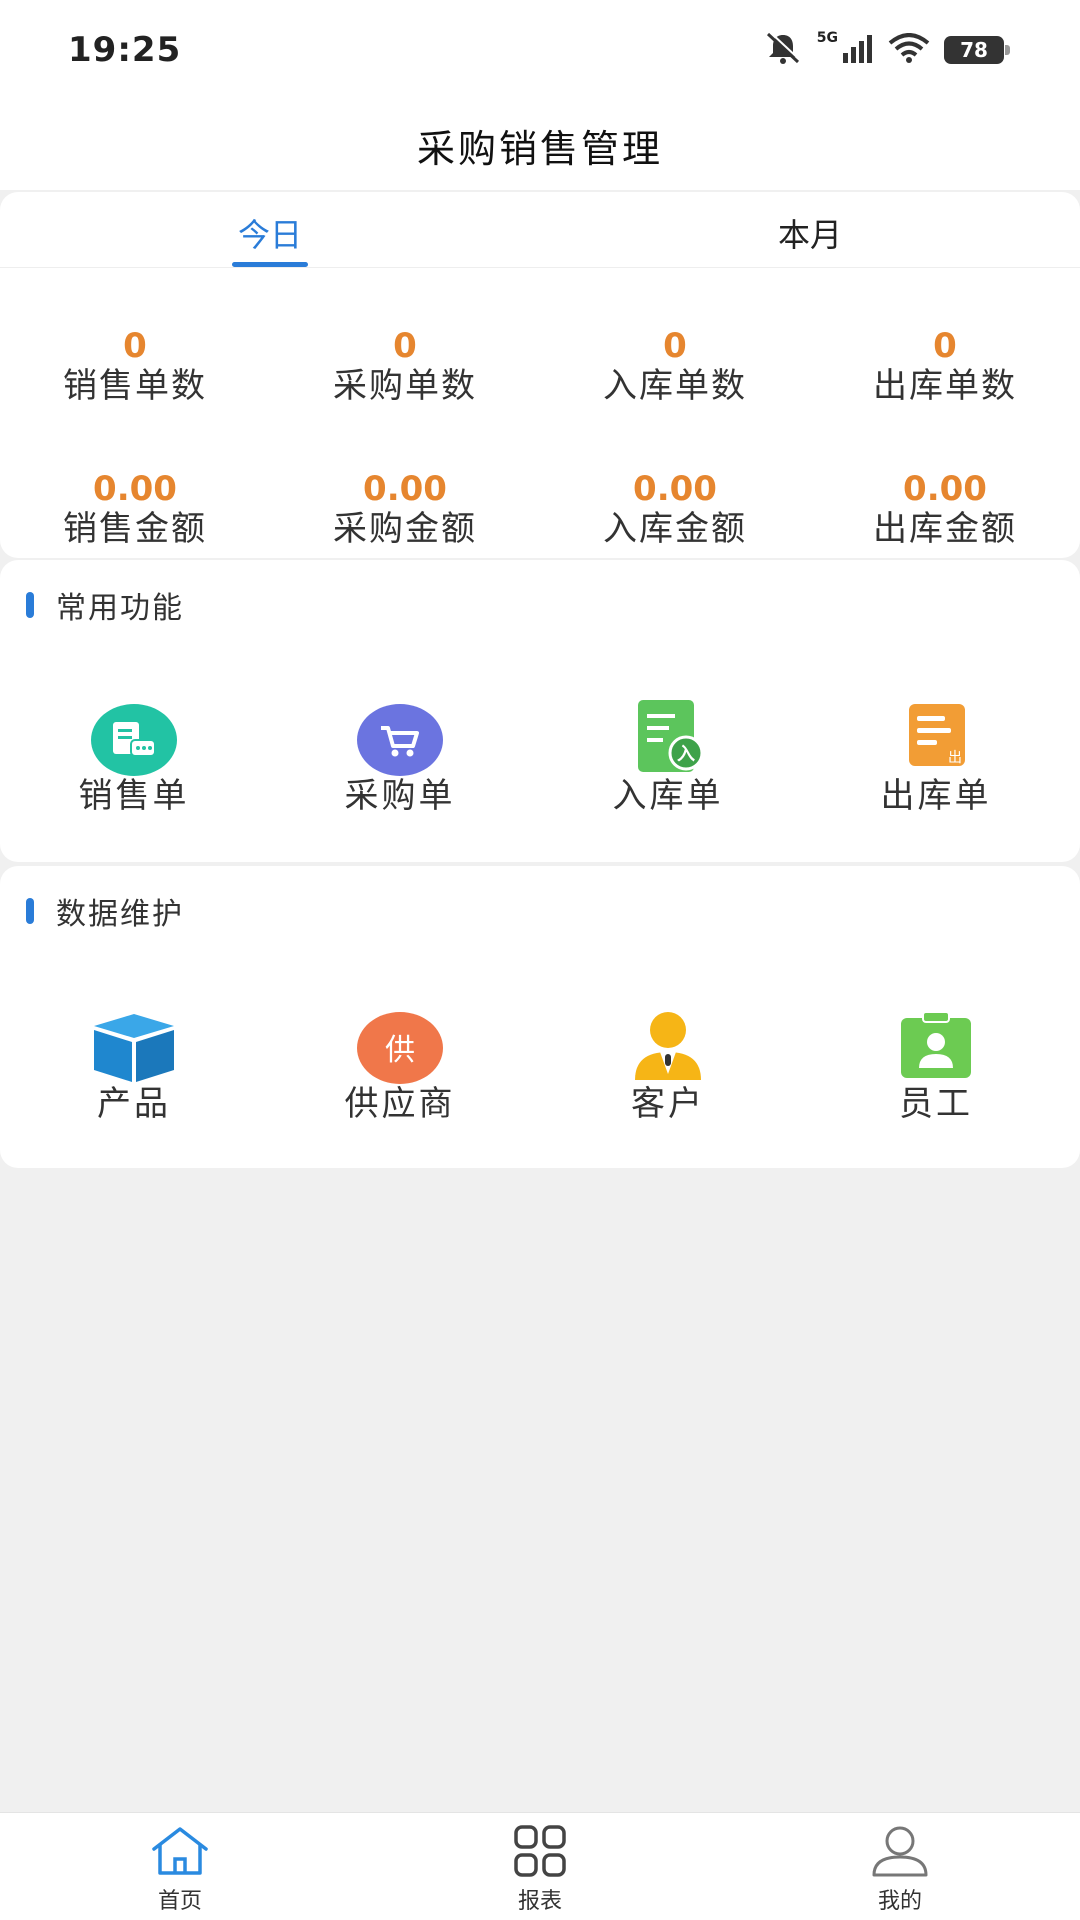  What do you see at coordinates (909, 50) in the screenshot?
I see `wifi-icon` at bounding box center [909, 50].